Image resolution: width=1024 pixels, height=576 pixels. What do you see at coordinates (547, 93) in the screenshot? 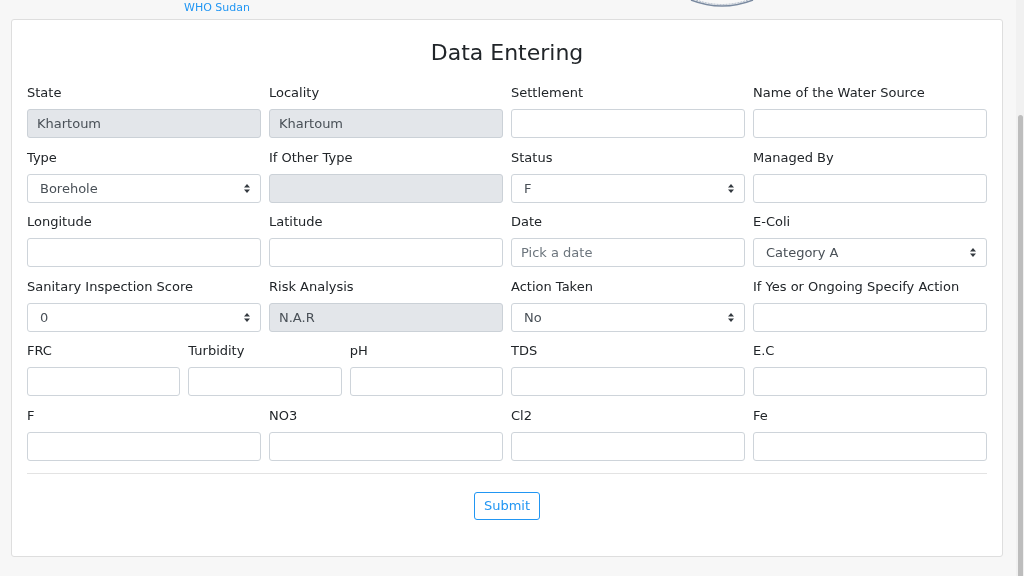
I see `field-label: Settlement` at bounding box center [547, 93].